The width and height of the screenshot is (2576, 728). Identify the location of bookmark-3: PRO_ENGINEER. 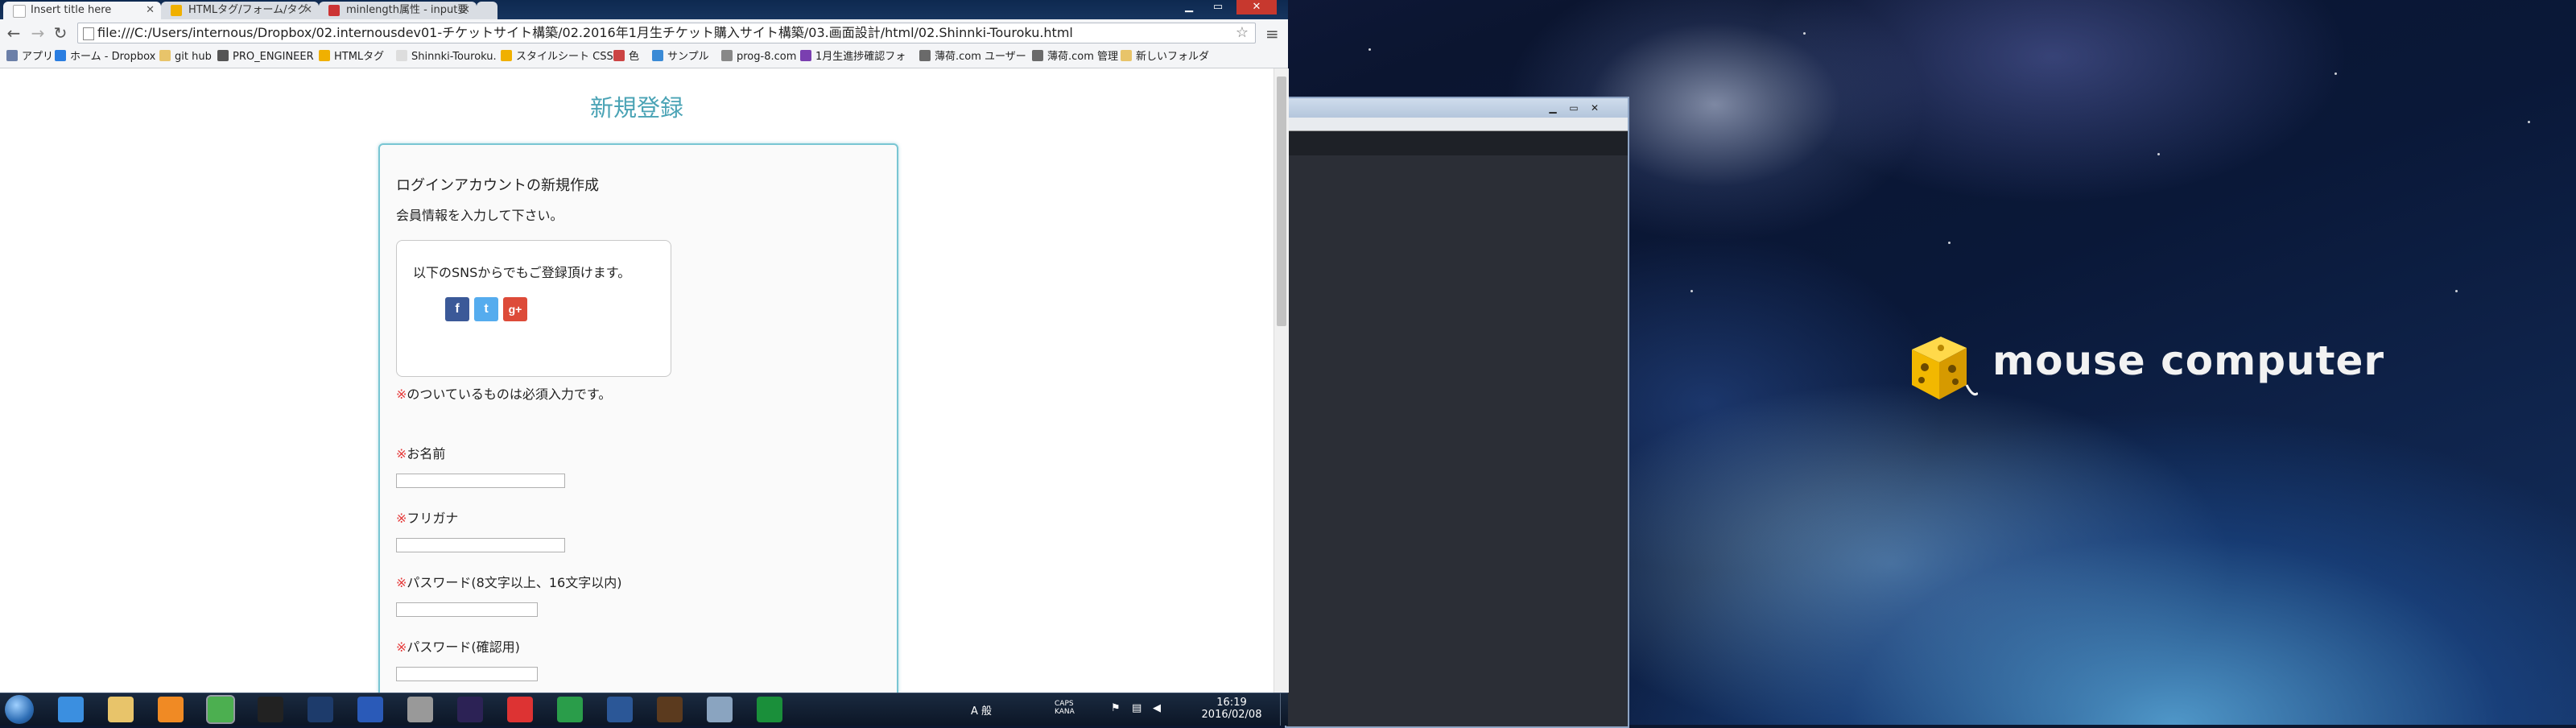
(265, 57).